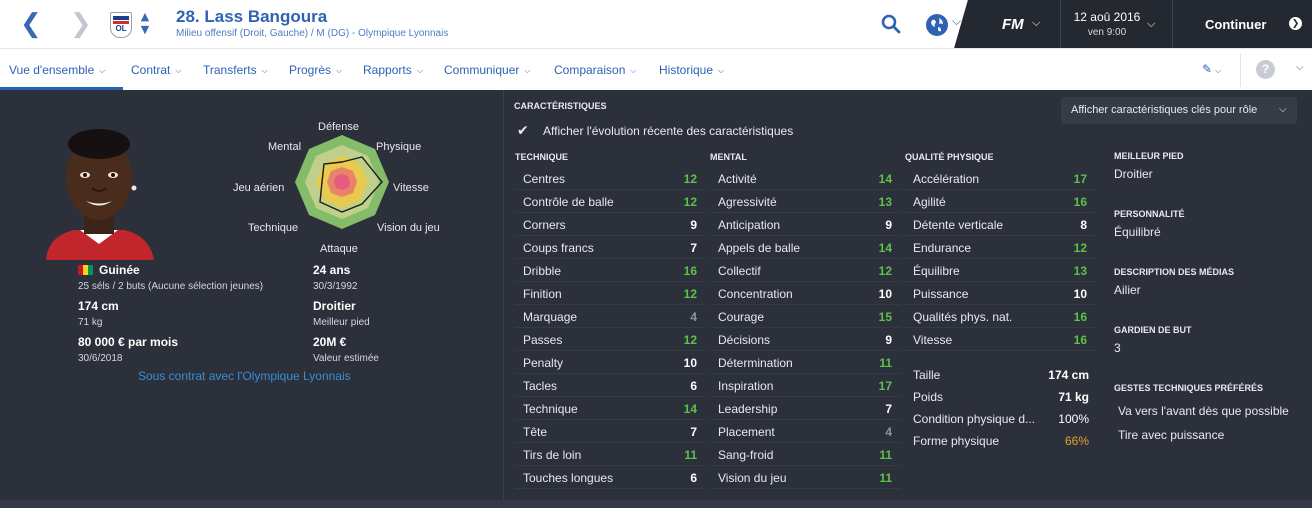 This screenshot has height=508, width=1312. I want to click on attribute-row: Sang-froid 11, so click(805, 455).